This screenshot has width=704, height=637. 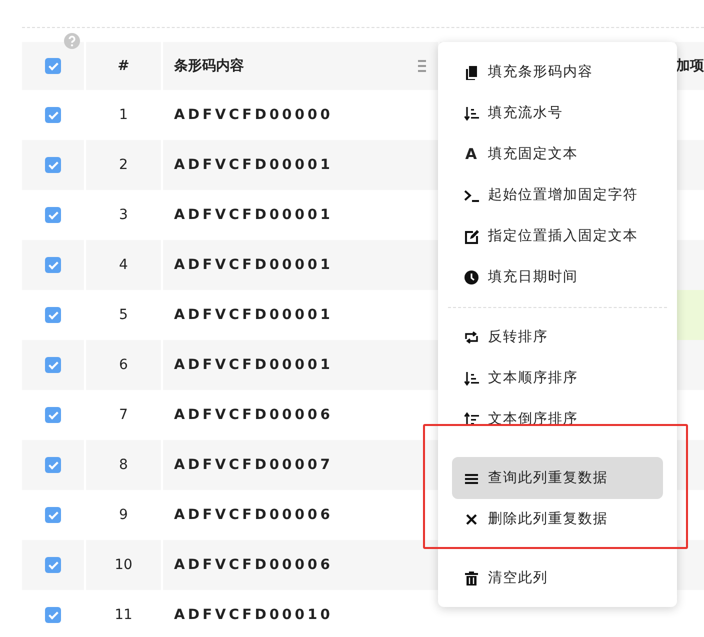 I want to click on edit-icon, so click(x=471, y=236).